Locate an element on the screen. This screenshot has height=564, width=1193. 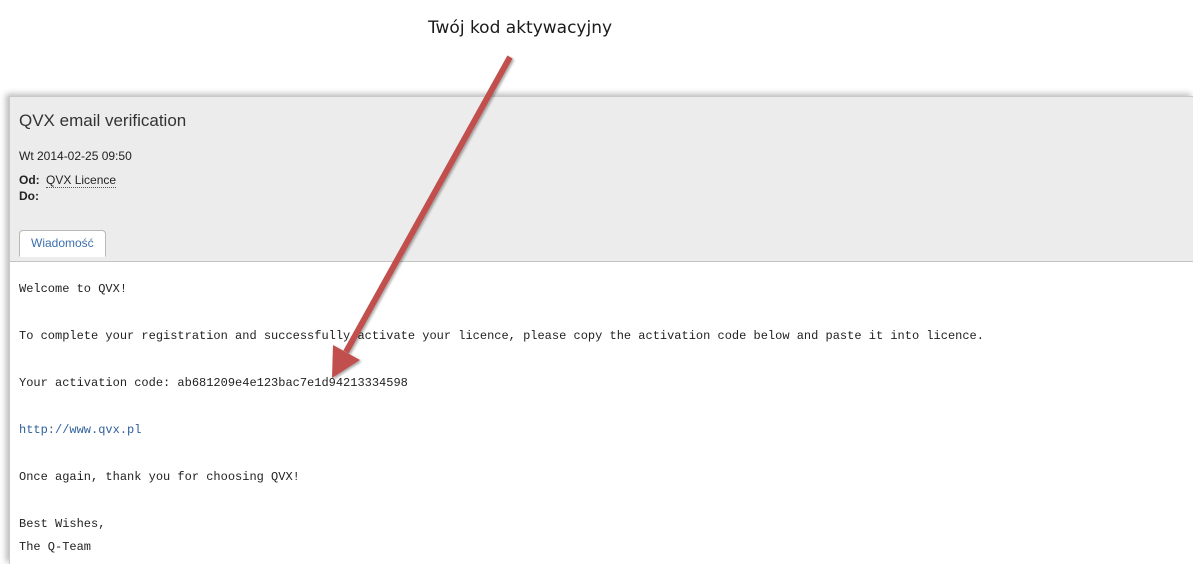
to-row: Do: is located at coordinates (29, 196).